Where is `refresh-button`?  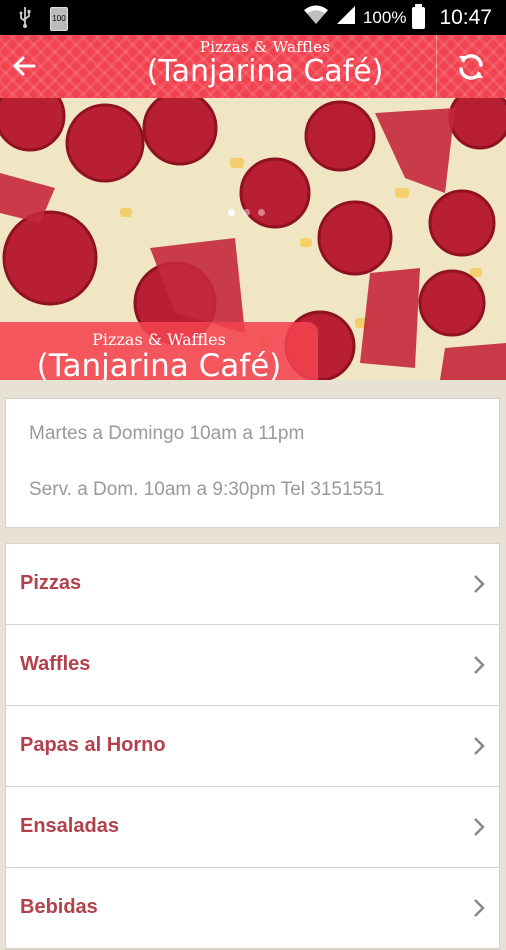 refresh-button is located at coordinates (471, 67).